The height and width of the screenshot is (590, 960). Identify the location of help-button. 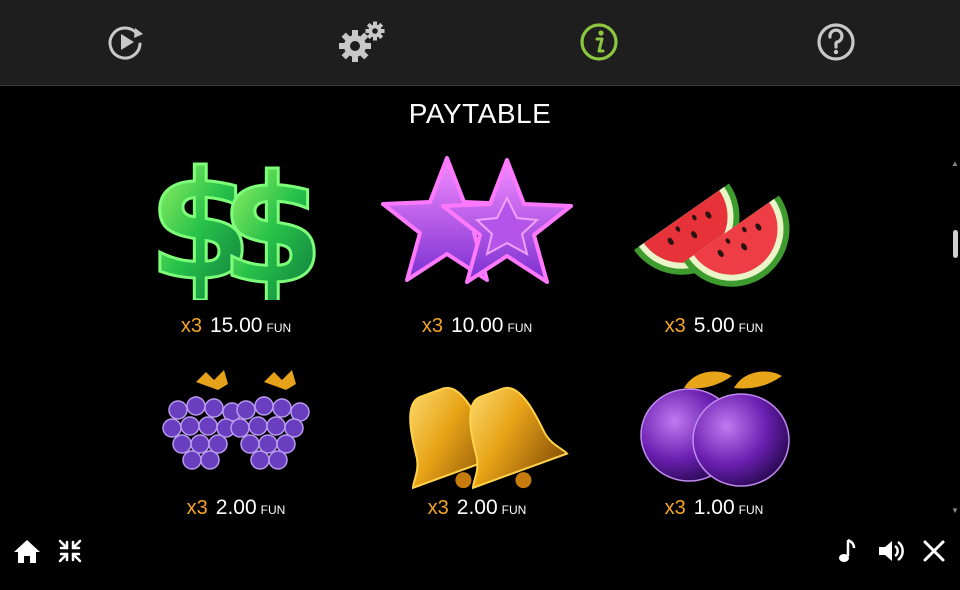
(836, 42).